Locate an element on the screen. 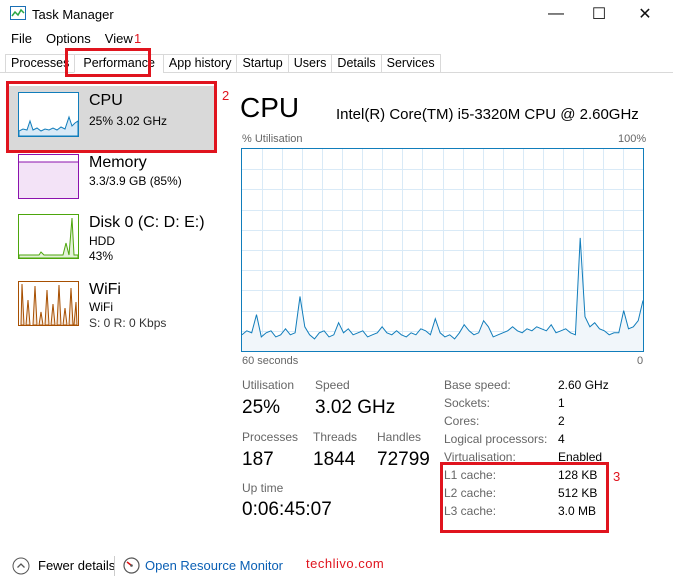  menu-options: Options is located at coordinates (68, 38).